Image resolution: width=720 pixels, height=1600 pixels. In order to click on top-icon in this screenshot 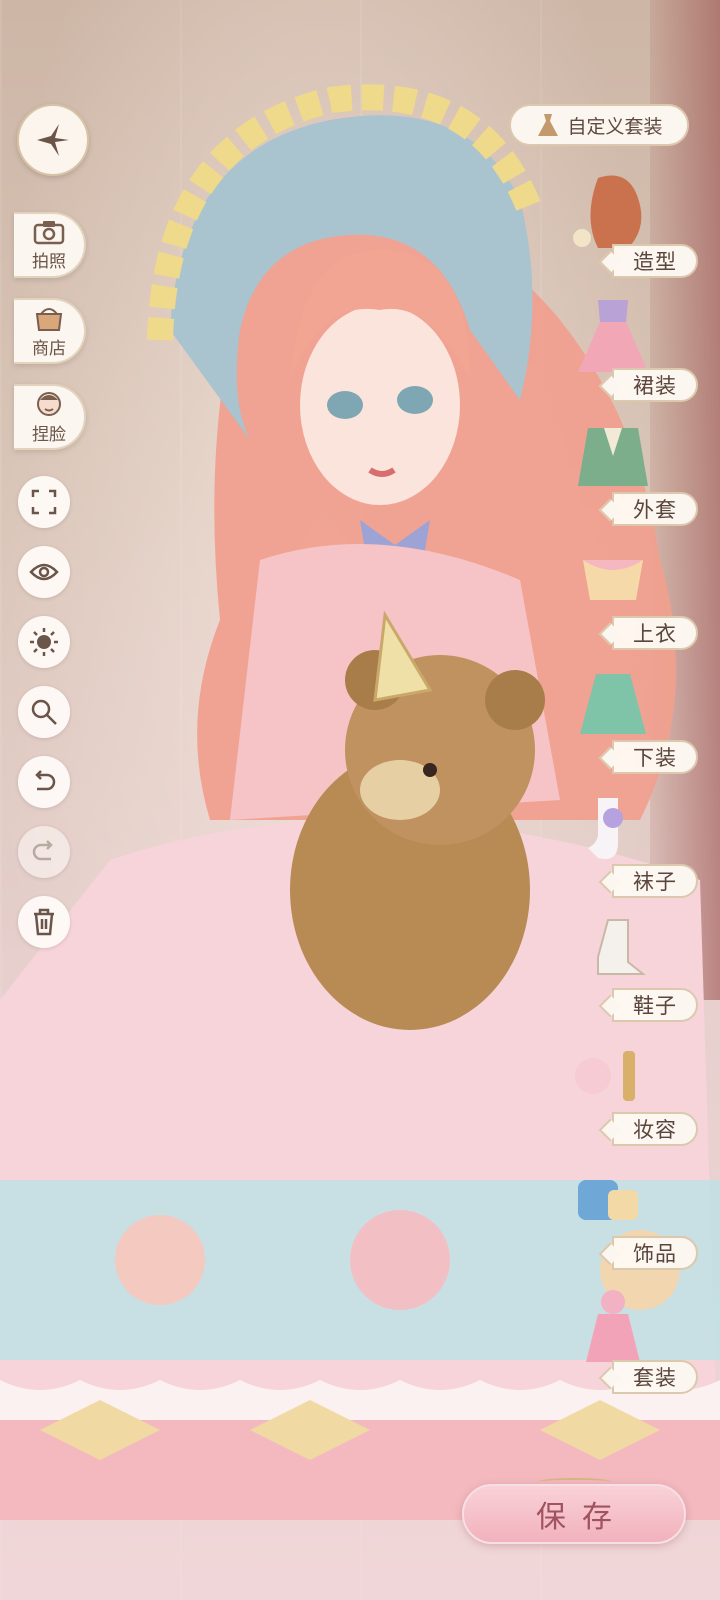, I will do `click(613, 580)`.